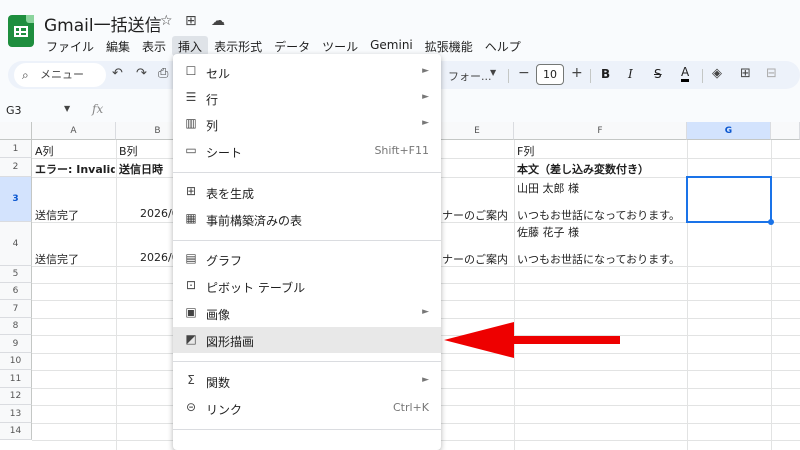 This screenshot has height=450, width=800. Describe the element at coordinates (601, 215) in the screenshot. I see `cell-f3-line2: いつもお世話になっております。` at that location.